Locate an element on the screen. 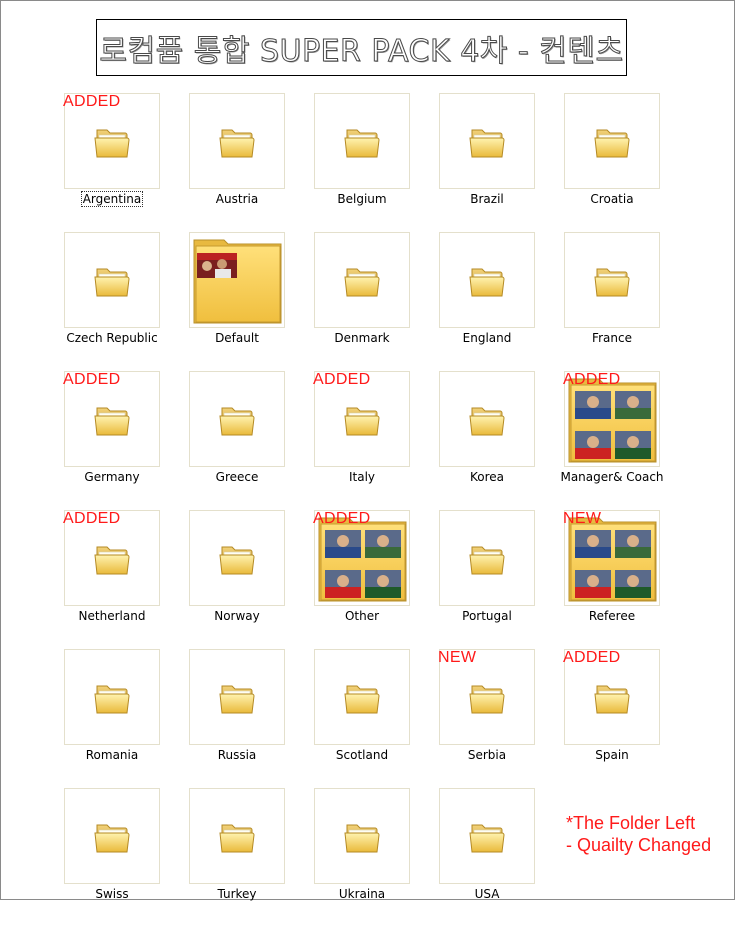 Image resolution: width=735 pixels, height=927 pixels. folder-item: Czech Republic is located at coordinates (120, 301).